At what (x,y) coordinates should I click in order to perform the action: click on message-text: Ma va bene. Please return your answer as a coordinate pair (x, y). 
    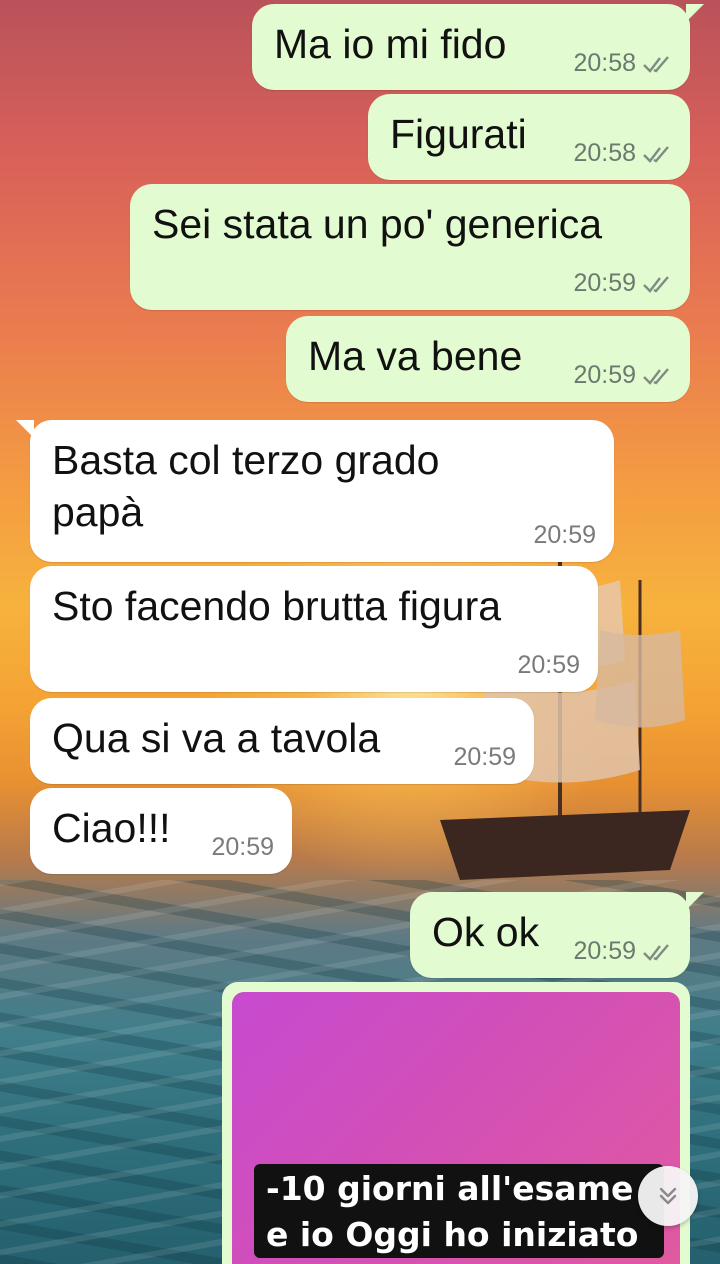
    Looking at the image, I should click on (415, 356).